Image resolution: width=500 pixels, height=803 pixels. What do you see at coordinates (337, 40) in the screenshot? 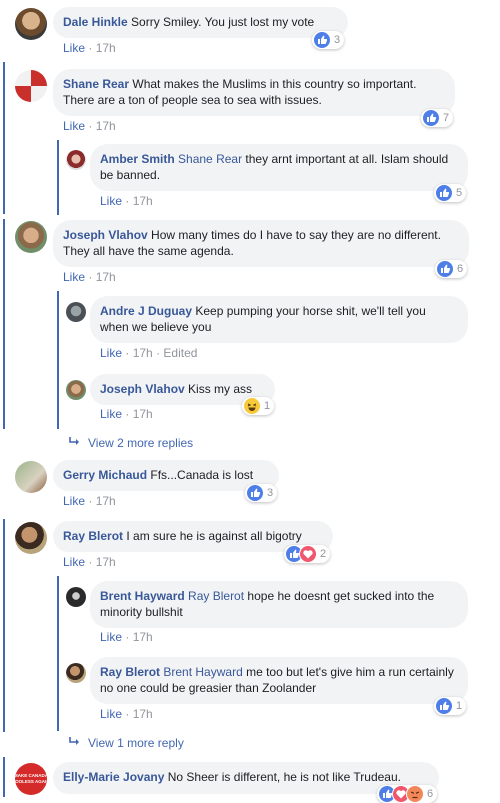
I see `reaction-count: 3` at bounding box center [337, 40].